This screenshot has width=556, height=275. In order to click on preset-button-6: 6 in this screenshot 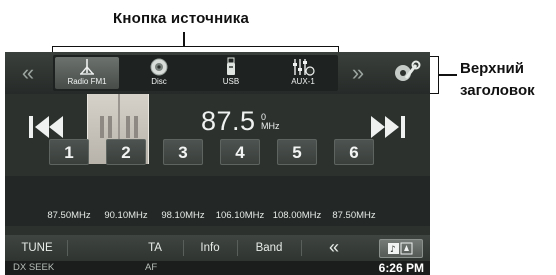, I will do `click(354, 152)`.